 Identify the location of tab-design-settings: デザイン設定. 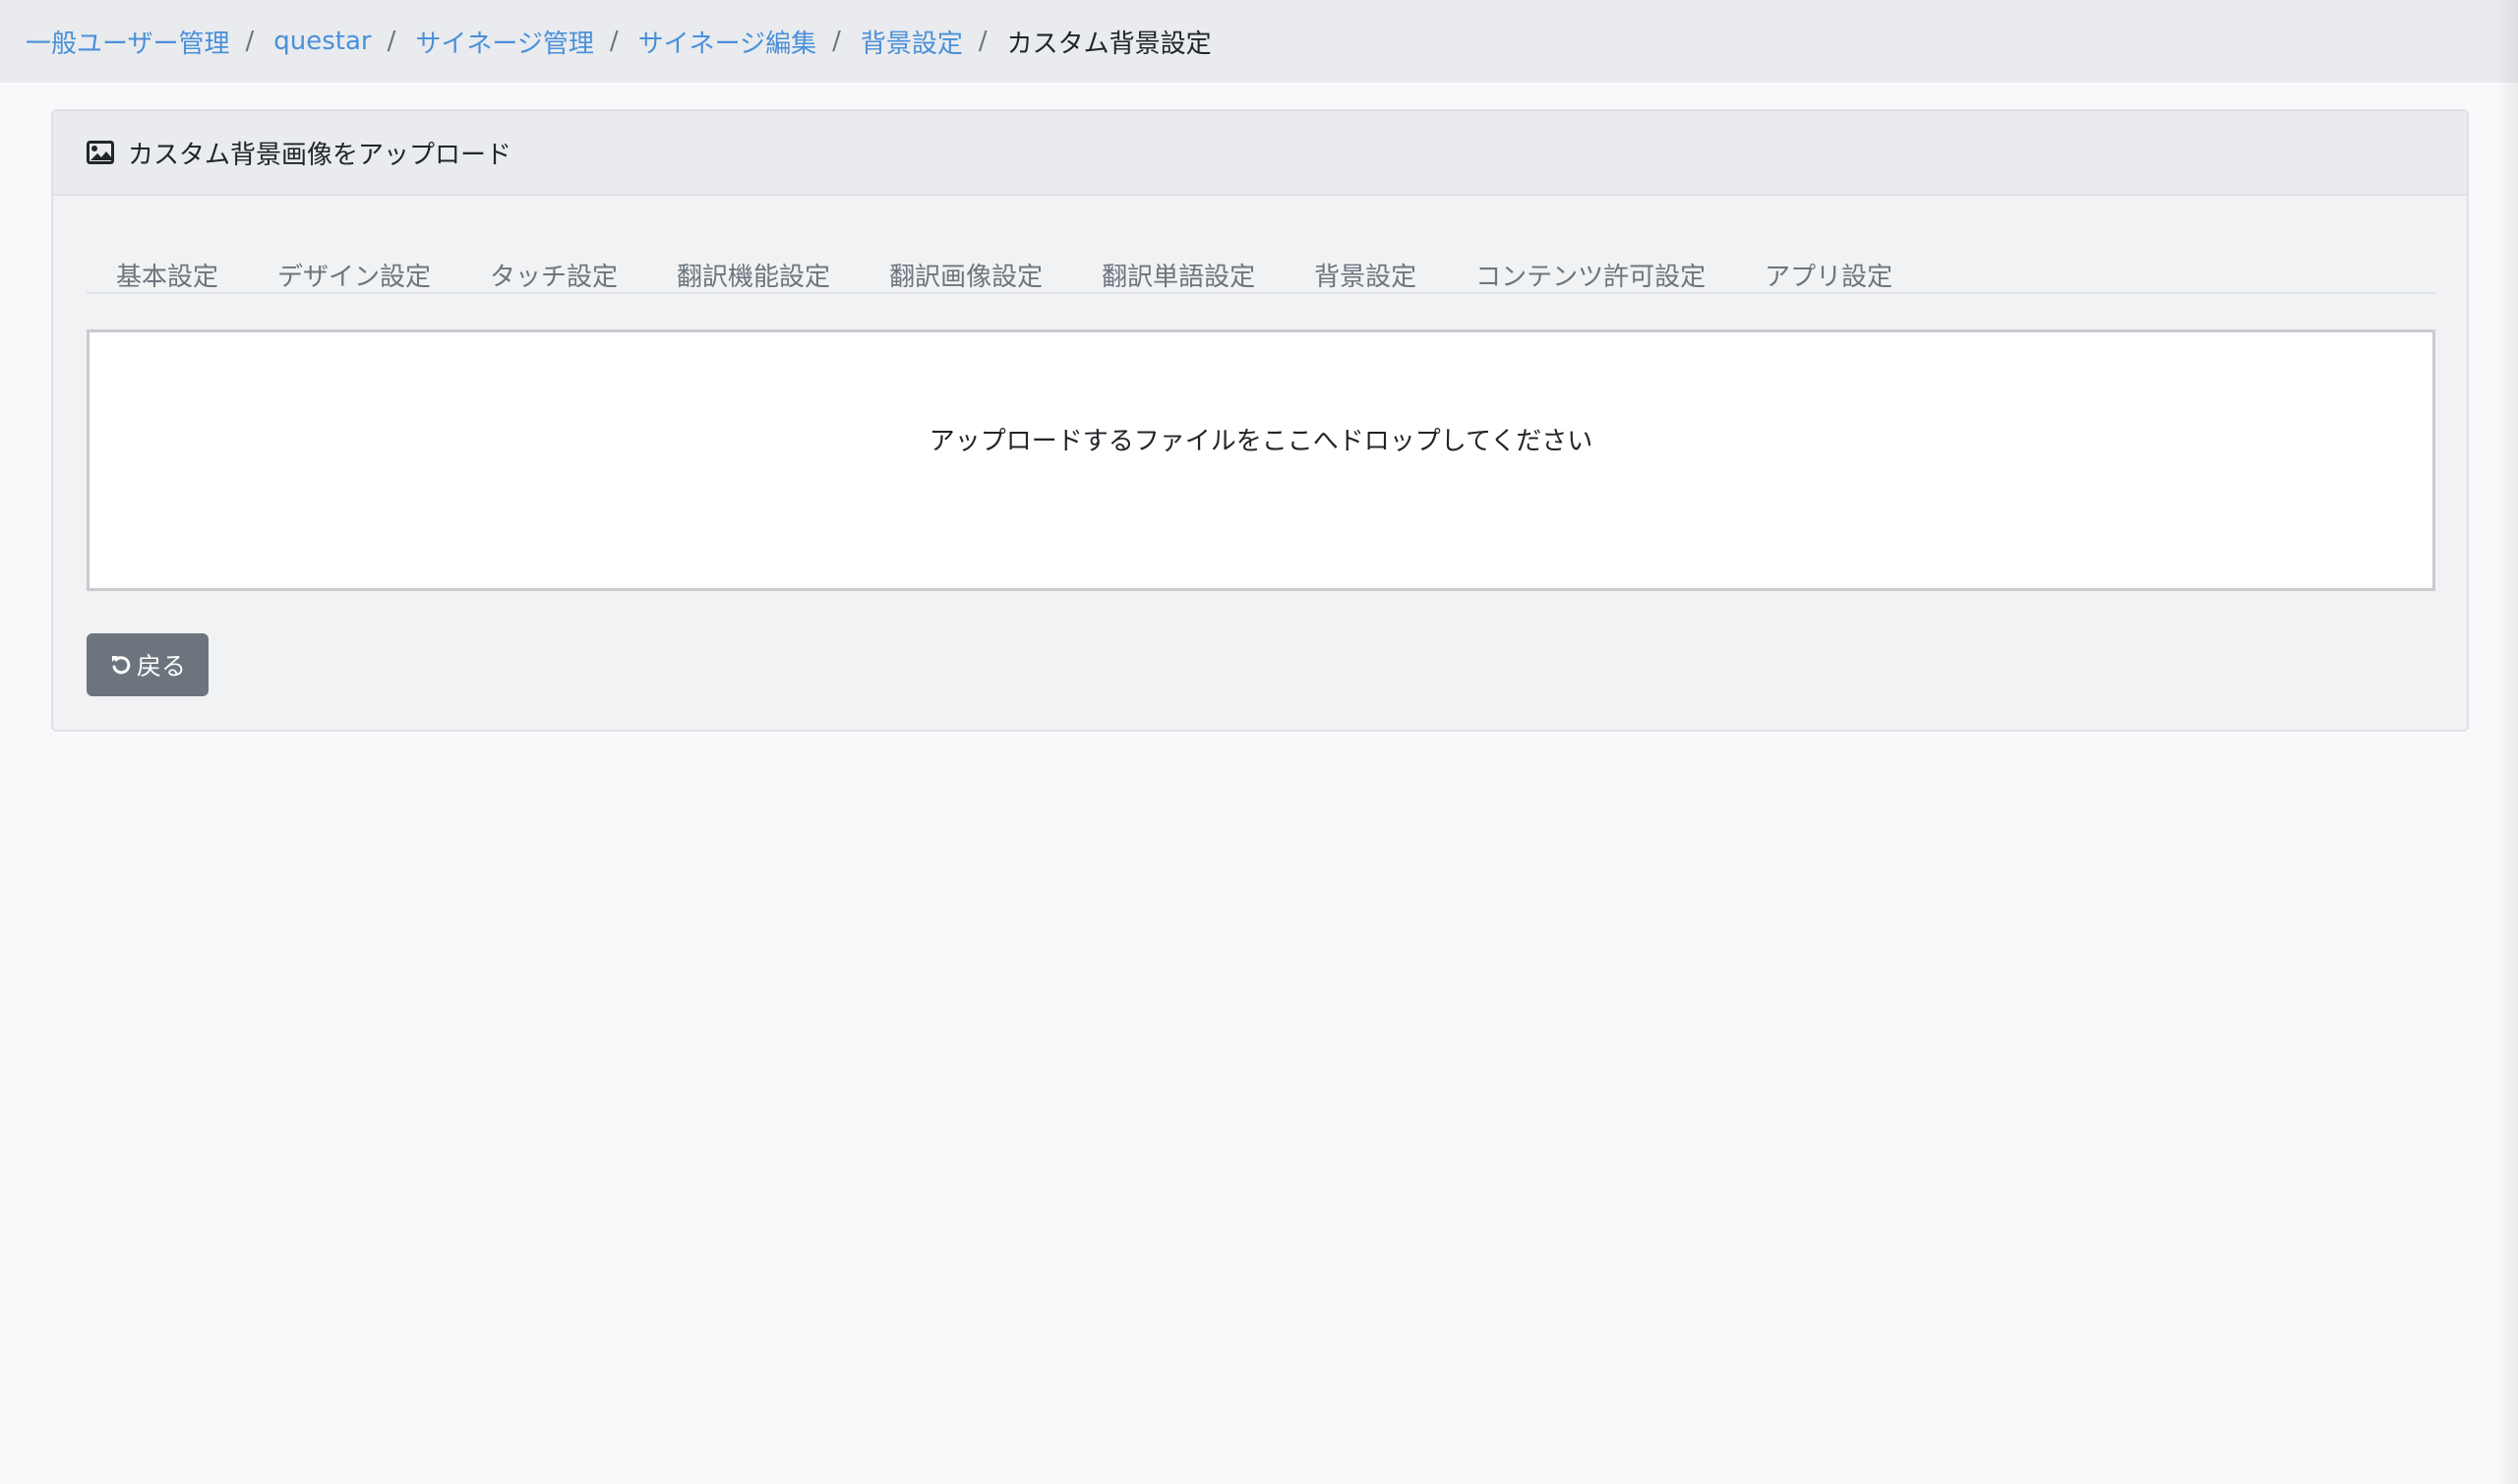
(354, 261).